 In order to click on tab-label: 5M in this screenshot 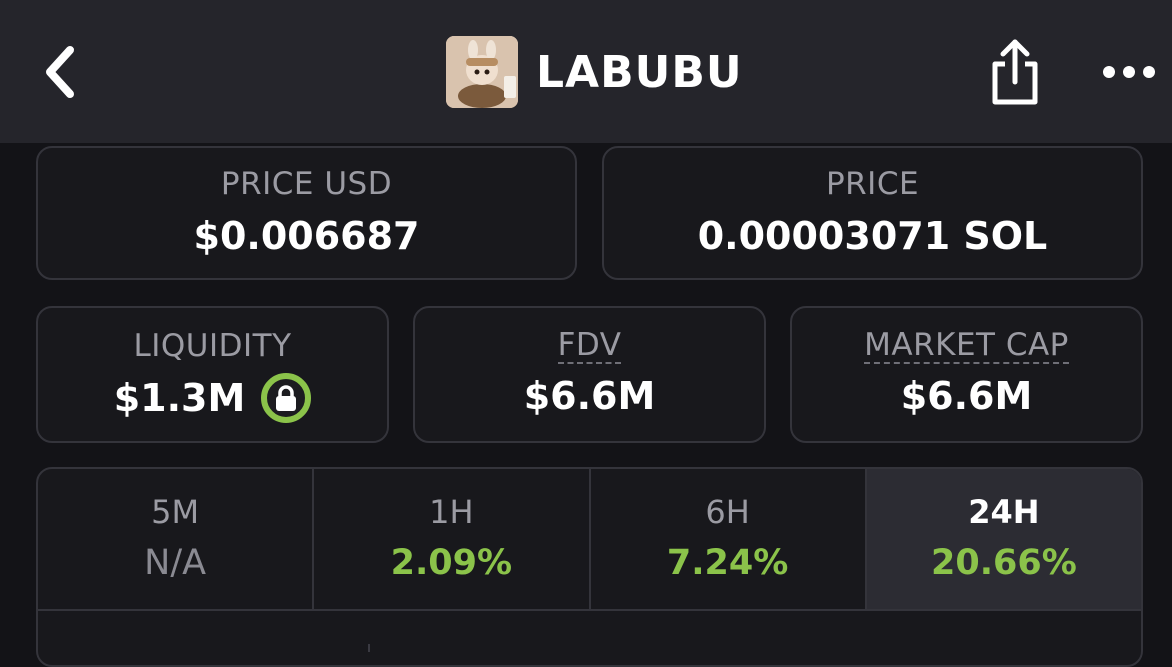, I will do `click(175, 512)`.